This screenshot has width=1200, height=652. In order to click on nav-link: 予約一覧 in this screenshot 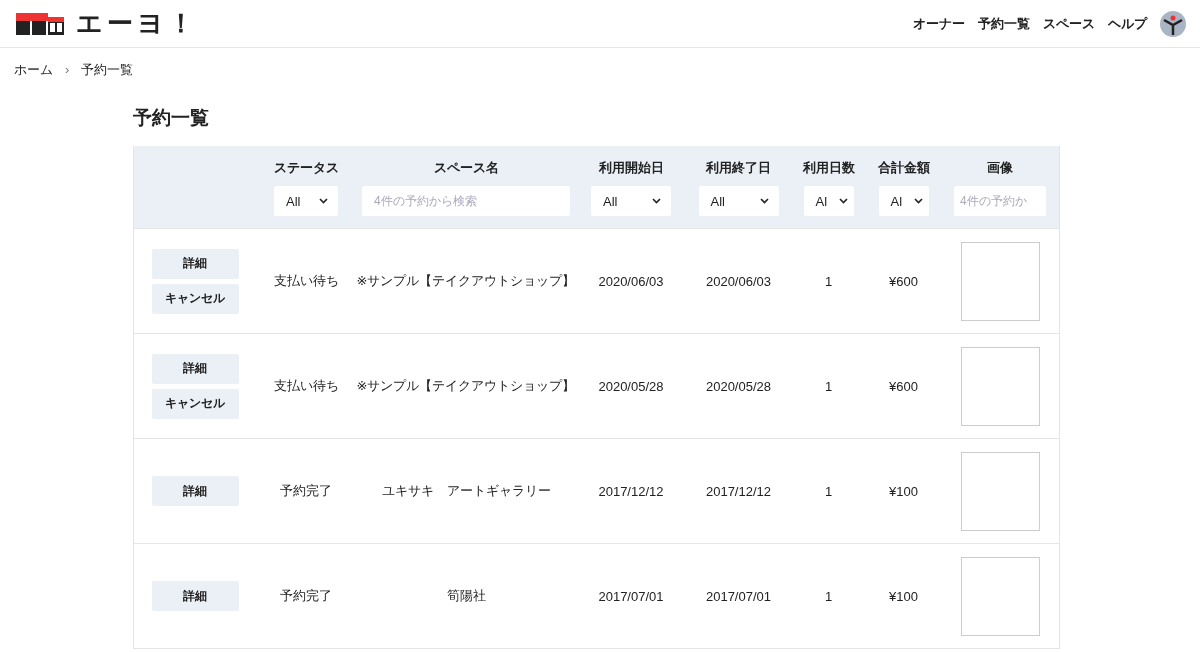, I will do `click(1004, 23)`.